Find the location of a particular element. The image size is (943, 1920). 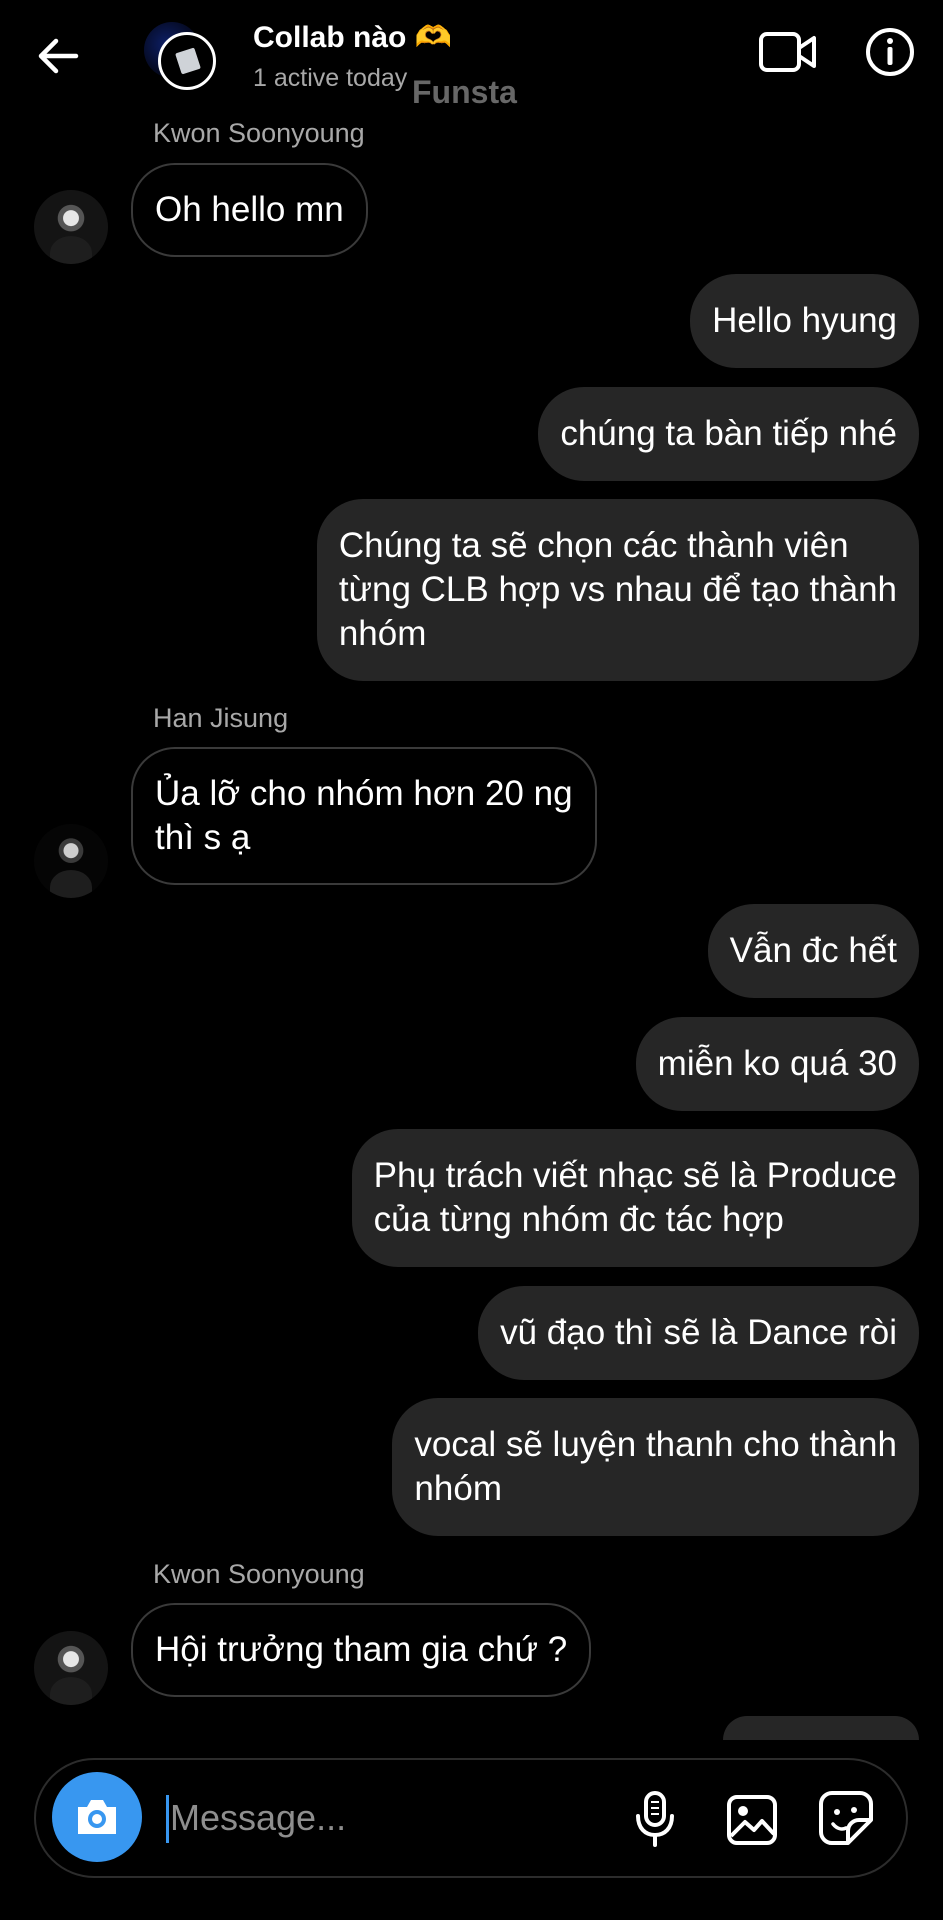

microphone-icon is located at coordinates (655, 1819).